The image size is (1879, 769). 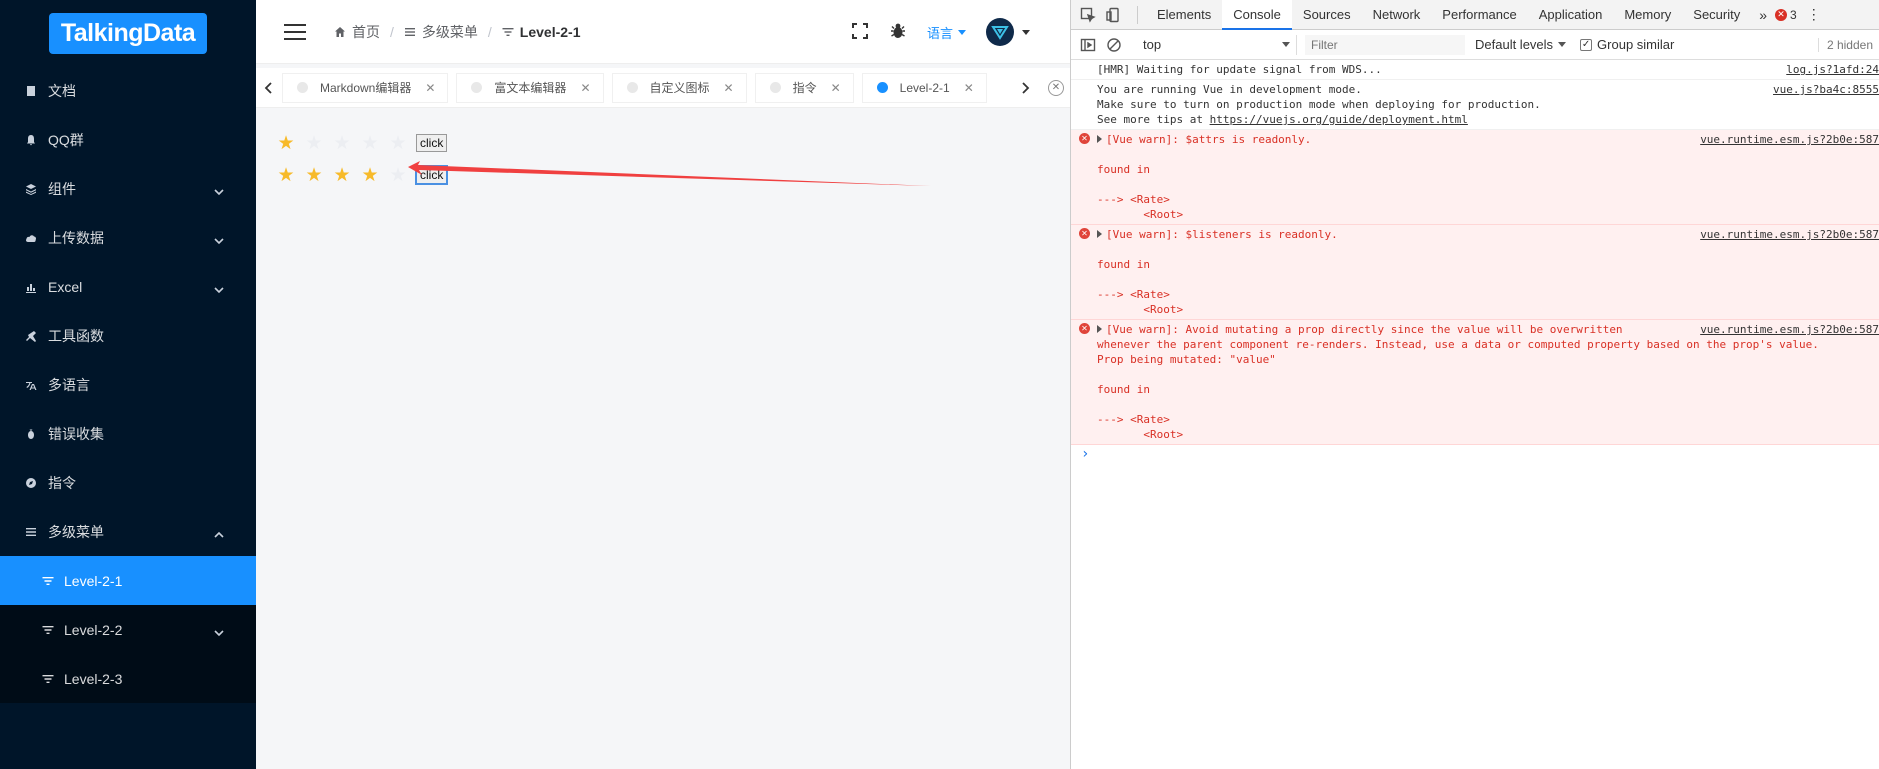 What do you see at coordinates (1217, 44) in the screenshot?
I see `context-selector: top` at bounding box center [1217, 44].